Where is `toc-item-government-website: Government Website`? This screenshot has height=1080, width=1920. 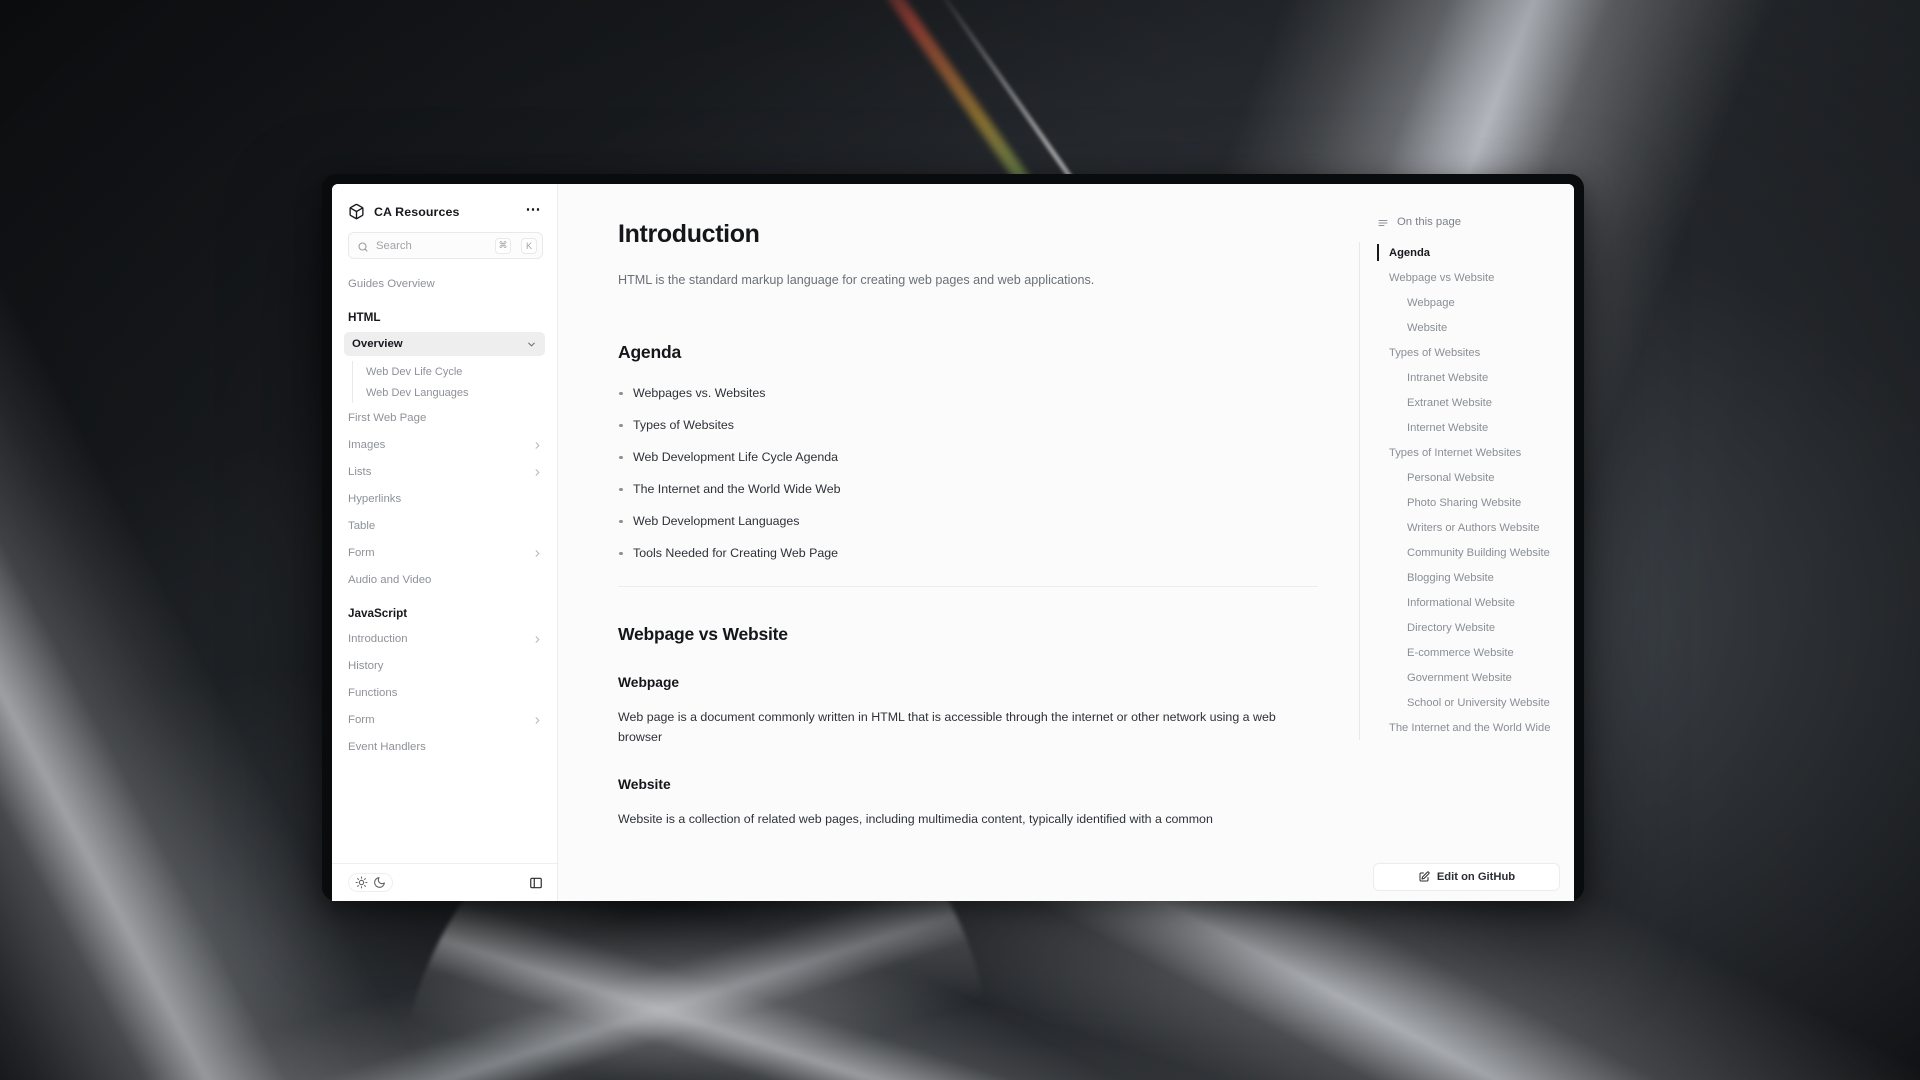
toc-item-government-website: Government Website is located at coordinates (1475, 677).